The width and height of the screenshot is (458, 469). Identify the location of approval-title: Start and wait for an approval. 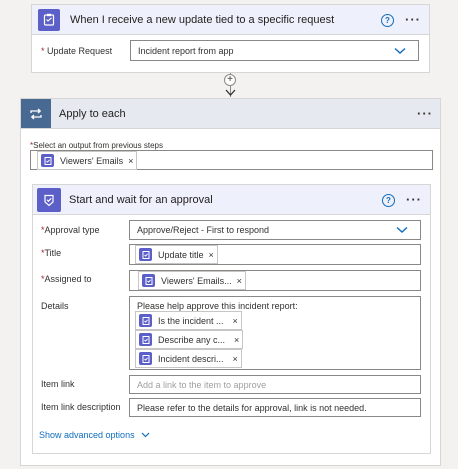
(141, 199).